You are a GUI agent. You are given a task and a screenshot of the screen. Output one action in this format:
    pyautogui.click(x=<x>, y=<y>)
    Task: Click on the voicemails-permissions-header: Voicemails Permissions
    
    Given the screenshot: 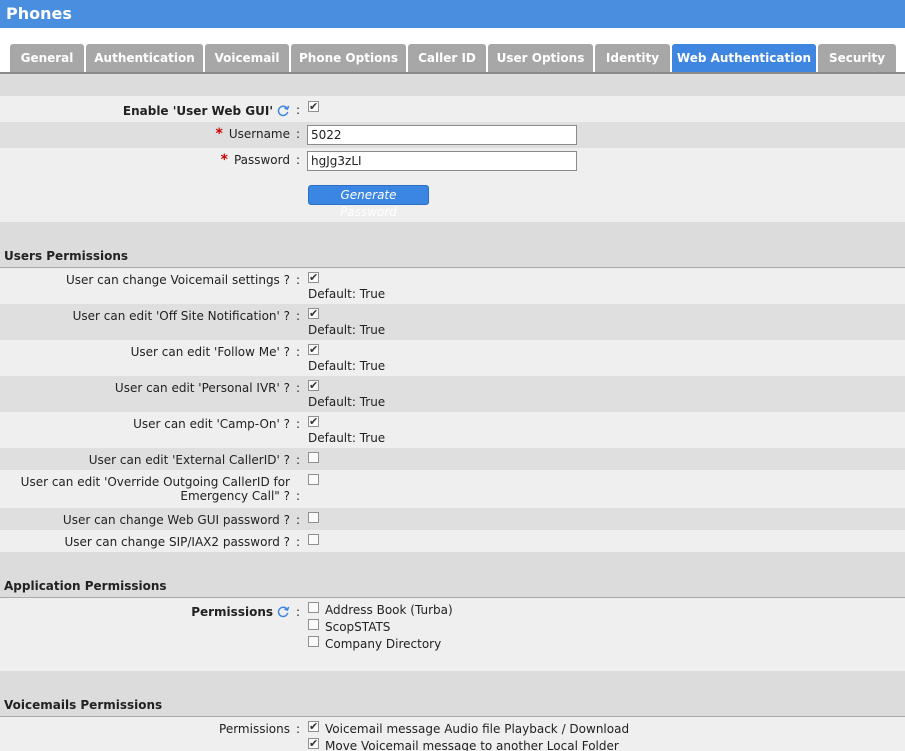 What is the action you would take?
    pyautogui.click(x=452, y=705)
    